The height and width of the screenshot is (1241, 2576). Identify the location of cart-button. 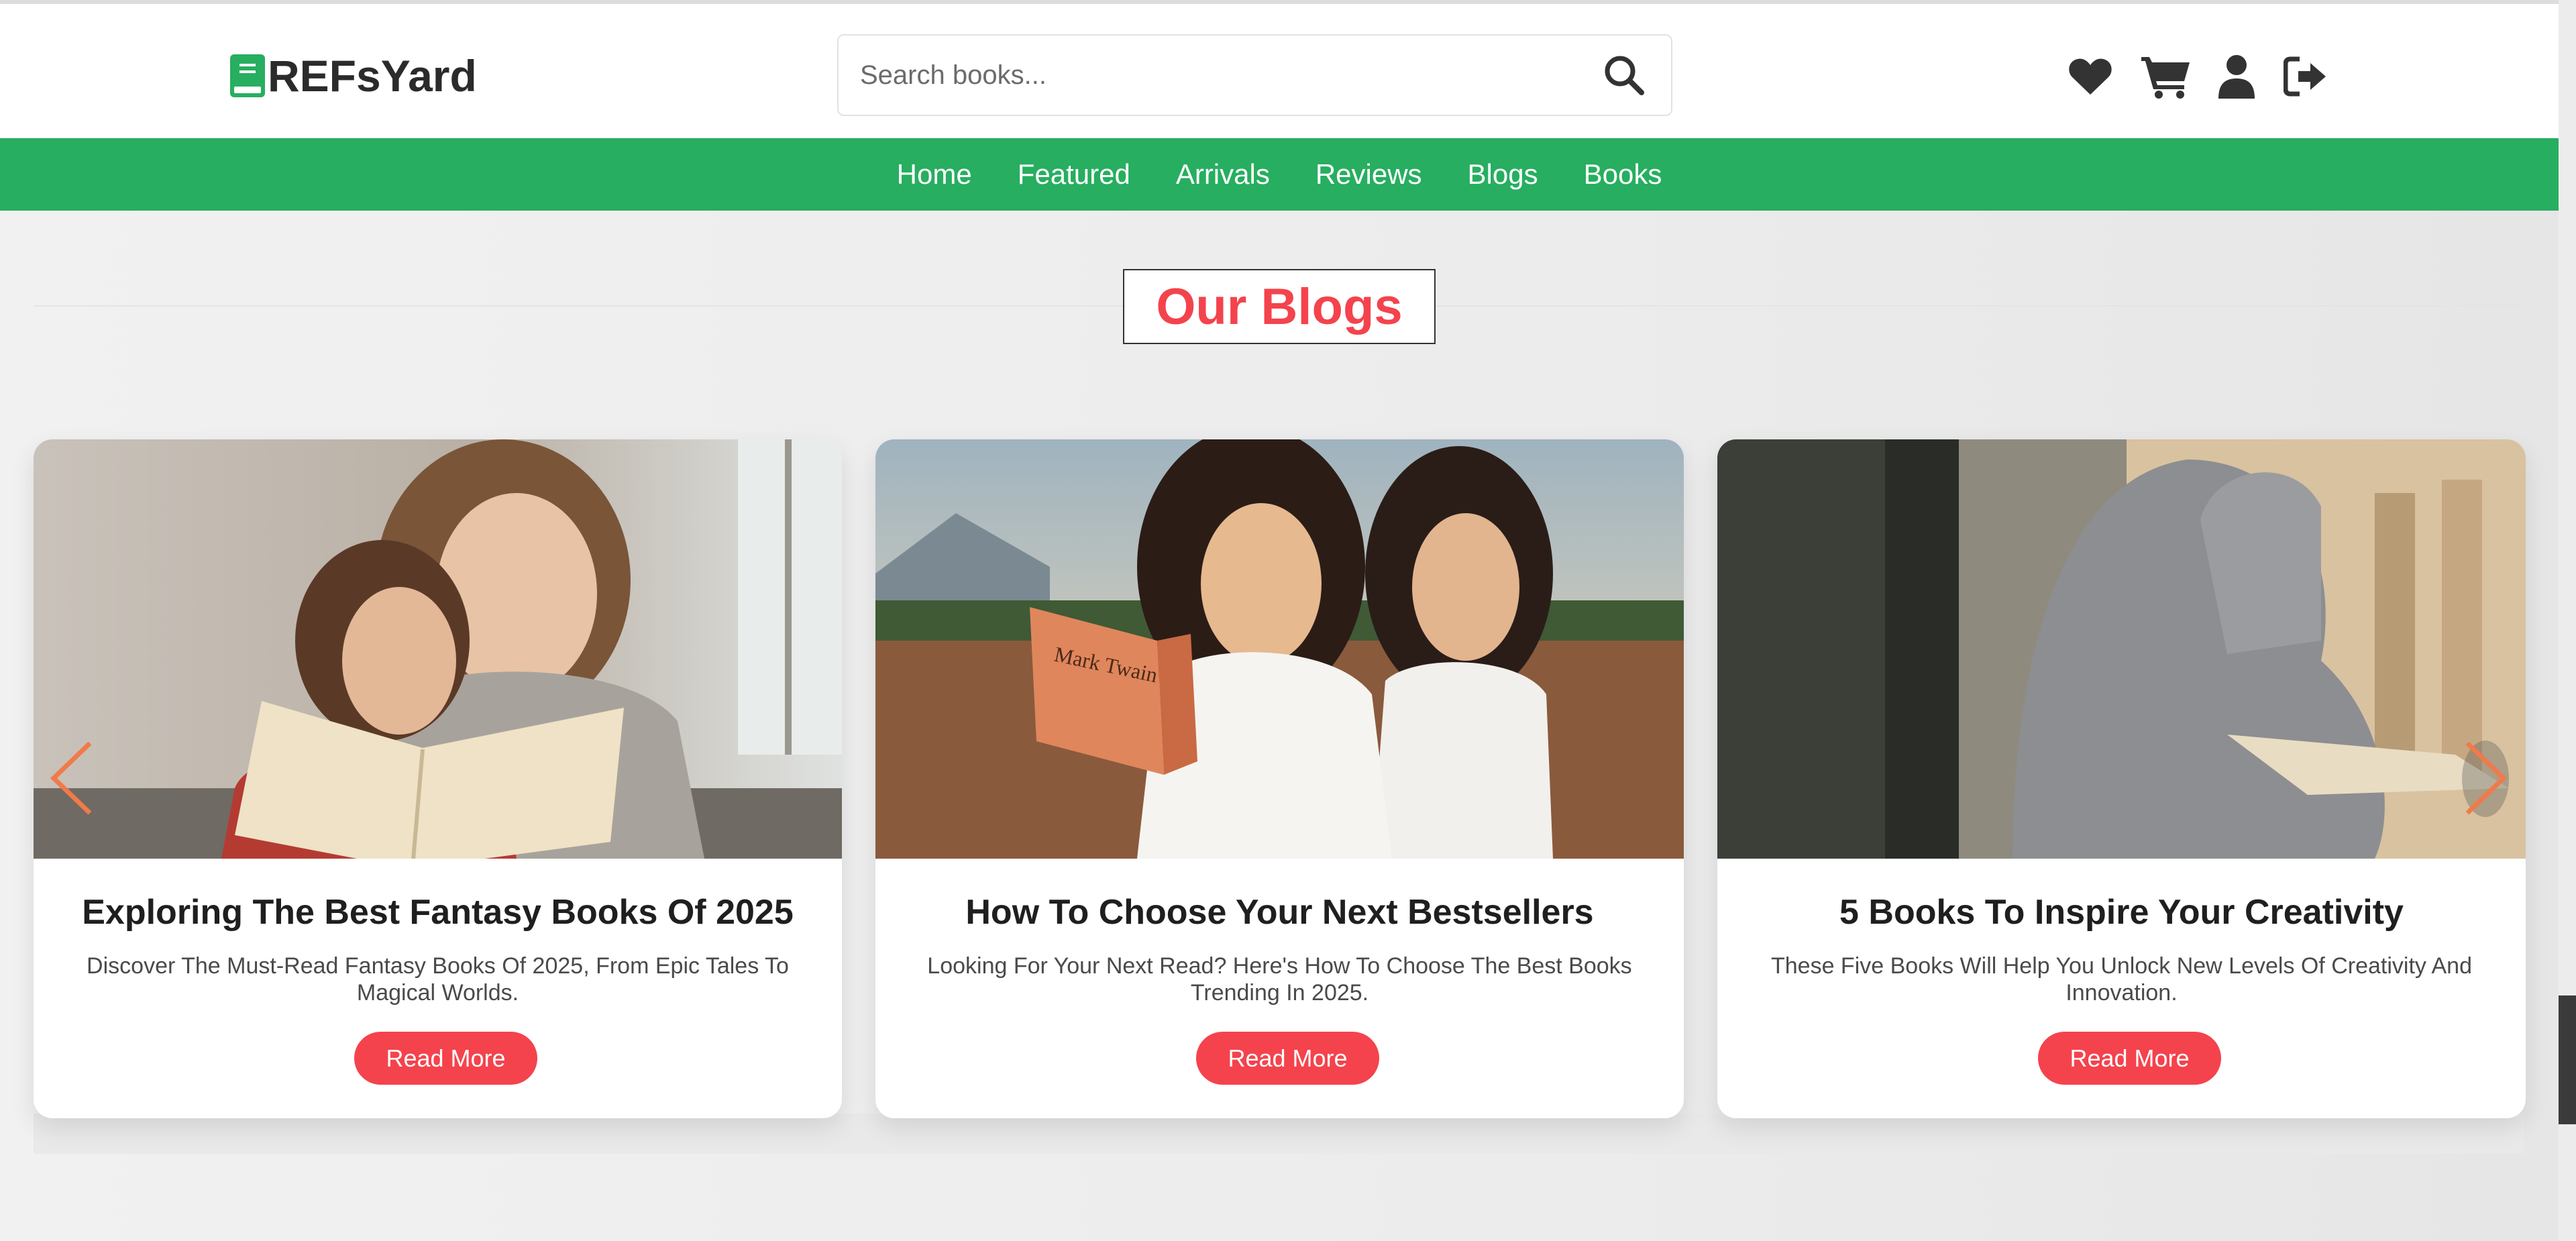
(2166, 76).